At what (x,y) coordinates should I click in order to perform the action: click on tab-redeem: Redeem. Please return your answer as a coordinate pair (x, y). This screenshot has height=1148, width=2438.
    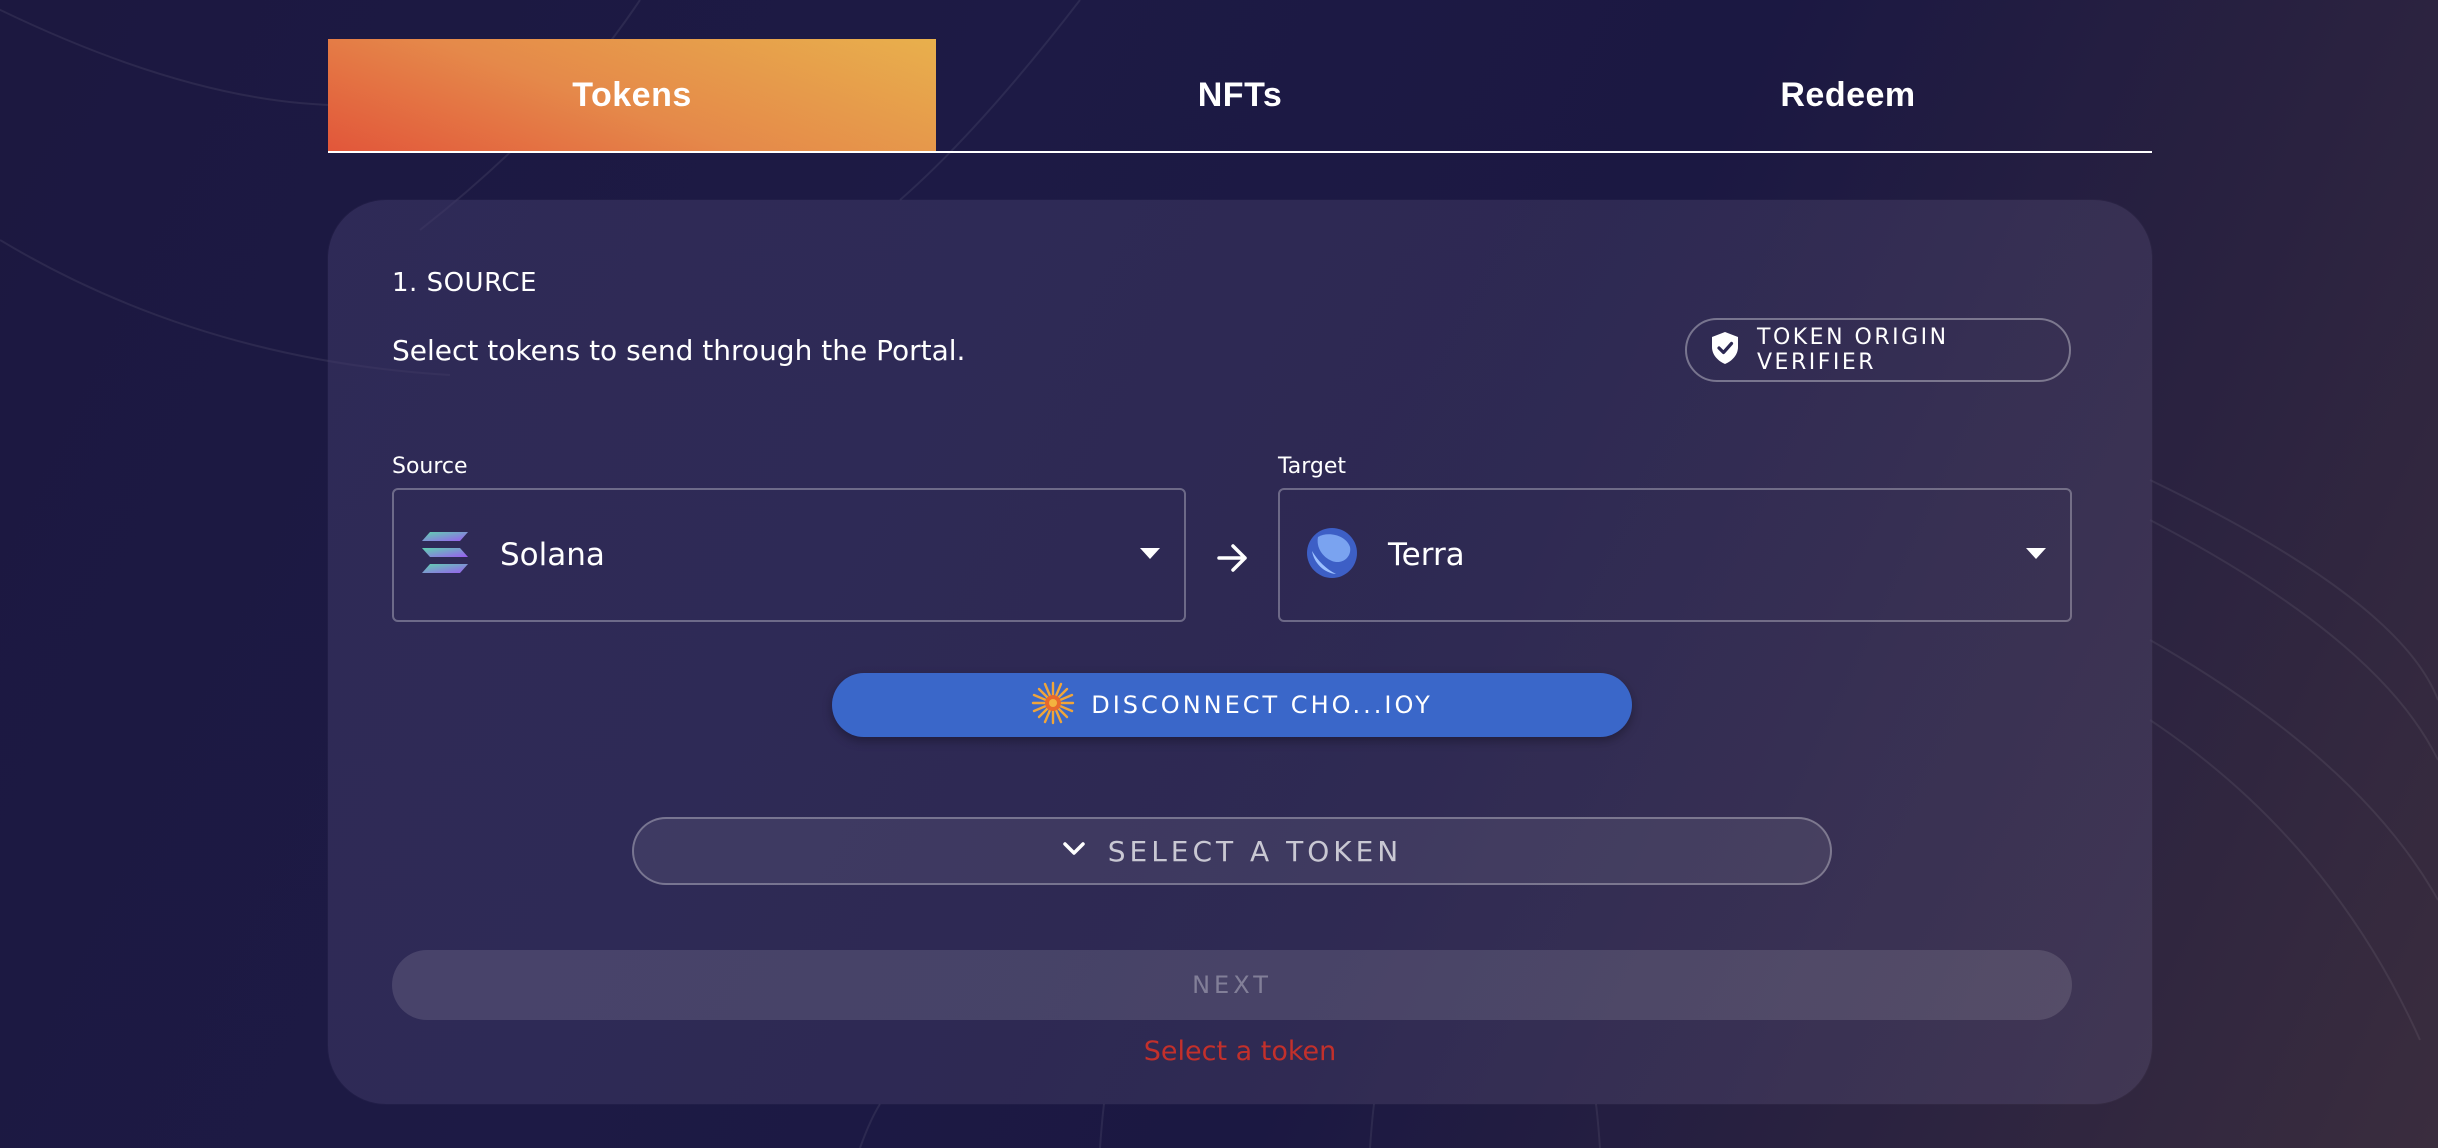
    Looking at the image, I should click on (1848, 95).